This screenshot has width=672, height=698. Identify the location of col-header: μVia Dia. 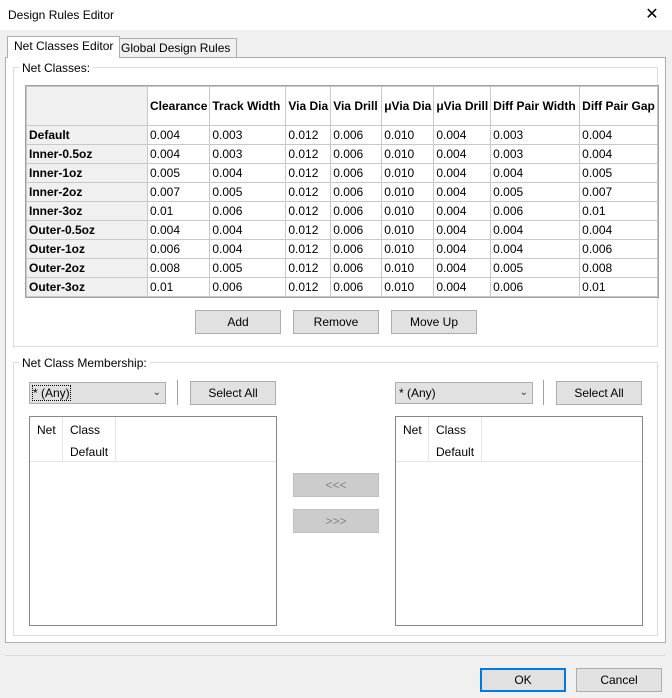
(408, 106).